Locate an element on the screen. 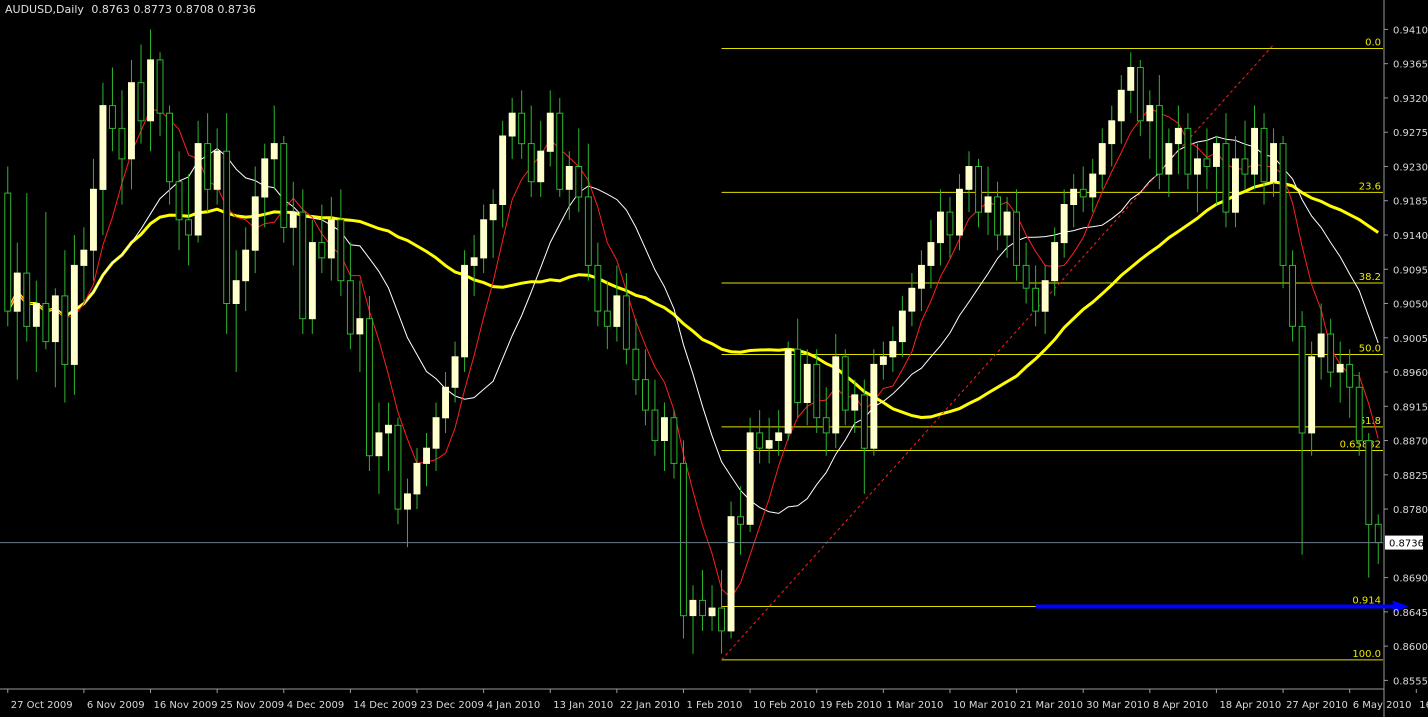 The width and height of the screenshot is (1428, 717). y-tick-label: 0.8870 is located at coordinates (1410, 442).